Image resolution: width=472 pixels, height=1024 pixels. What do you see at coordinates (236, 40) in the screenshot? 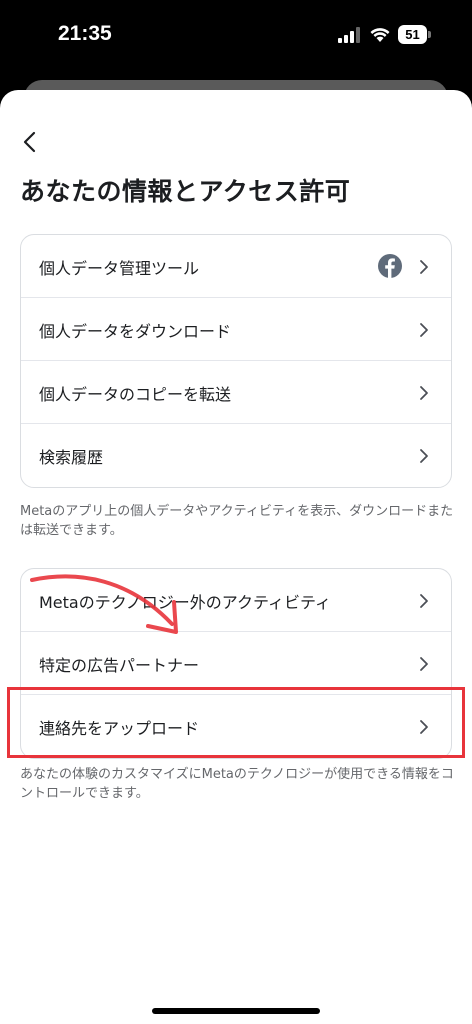
I see `status-bar: 21:35 51` at bounding box center [236, 40].